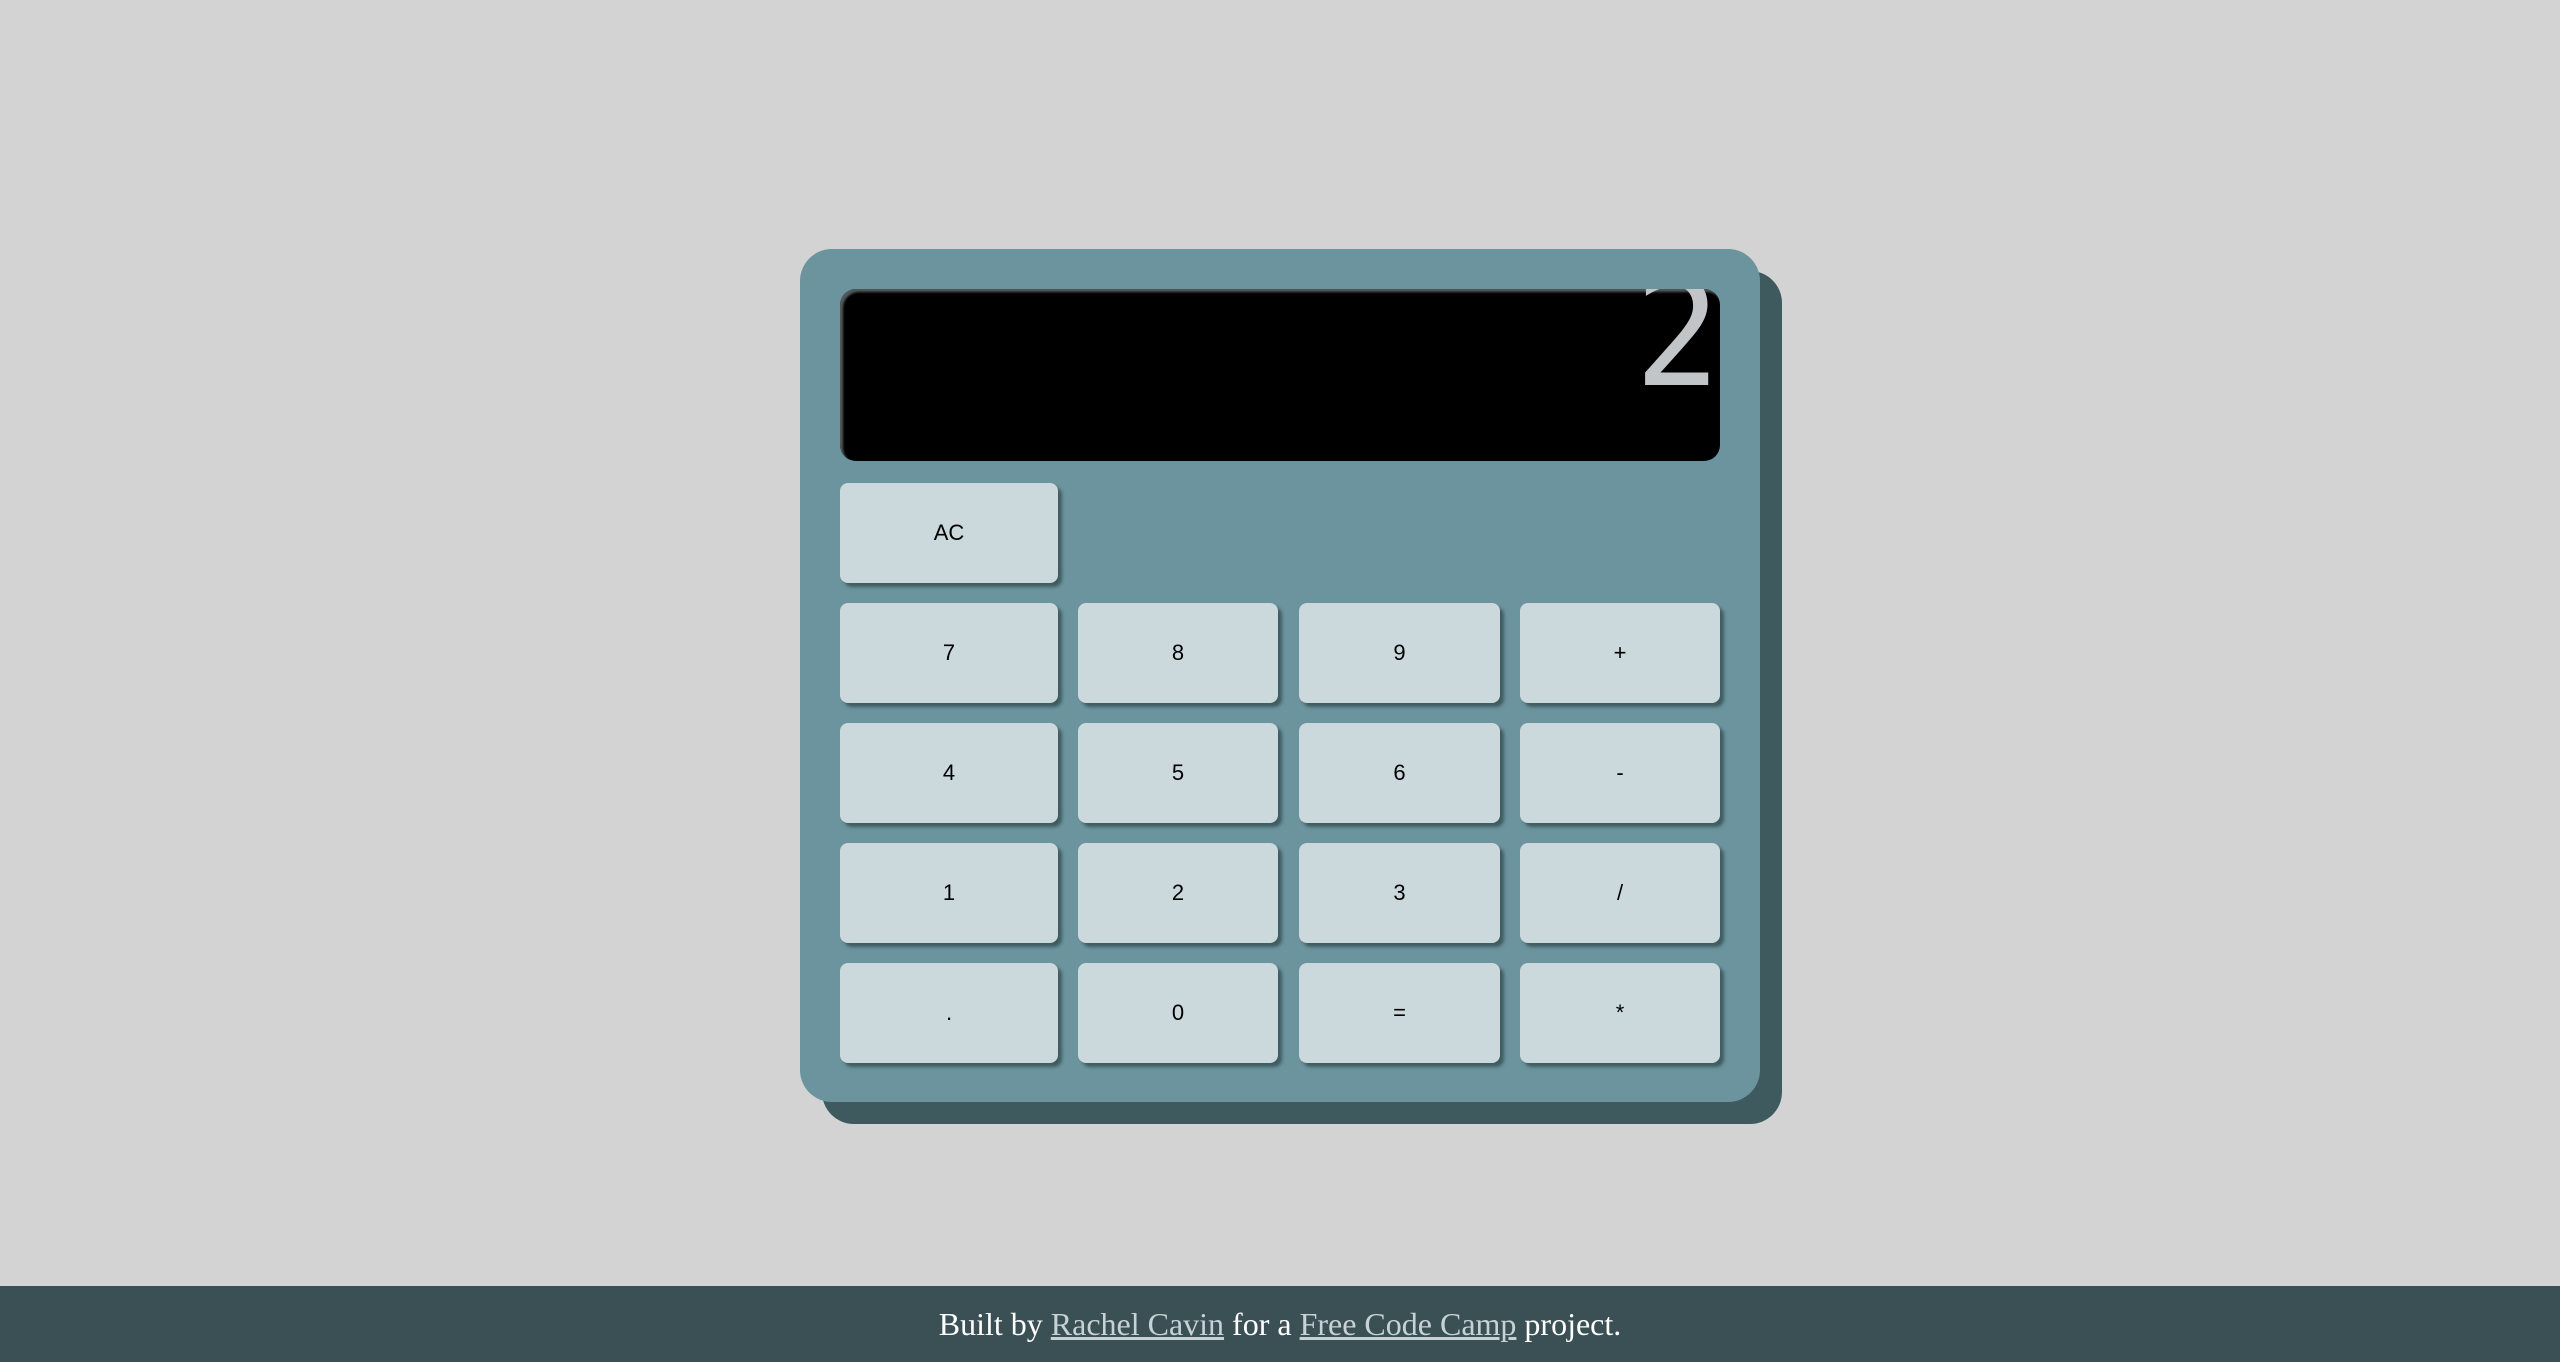 This screenshot has width=2560, height=1362. Describe the element at coordinates (994, 1323) in the screenshot. I see `footer-prefix: Built by` at that location.